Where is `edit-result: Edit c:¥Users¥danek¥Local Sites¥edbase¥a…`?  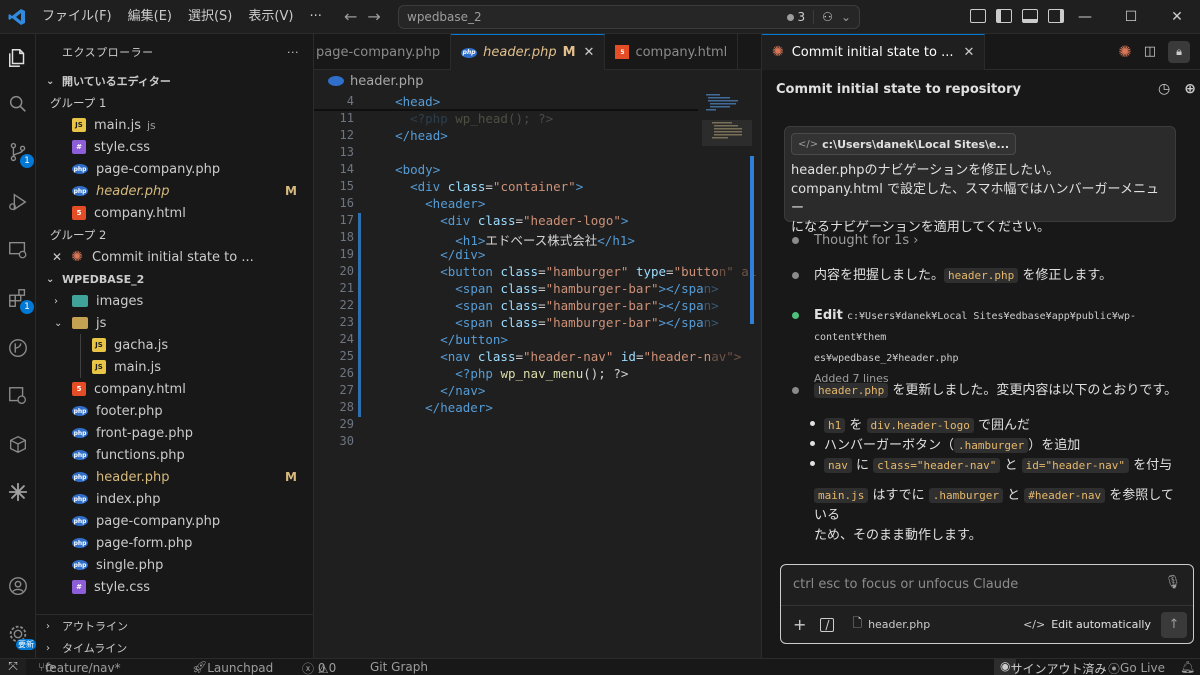
edit-result: Edit c:¥Users¥danek¥Local Sites¥edbase¥a… is located at coordinates (1000, 347).